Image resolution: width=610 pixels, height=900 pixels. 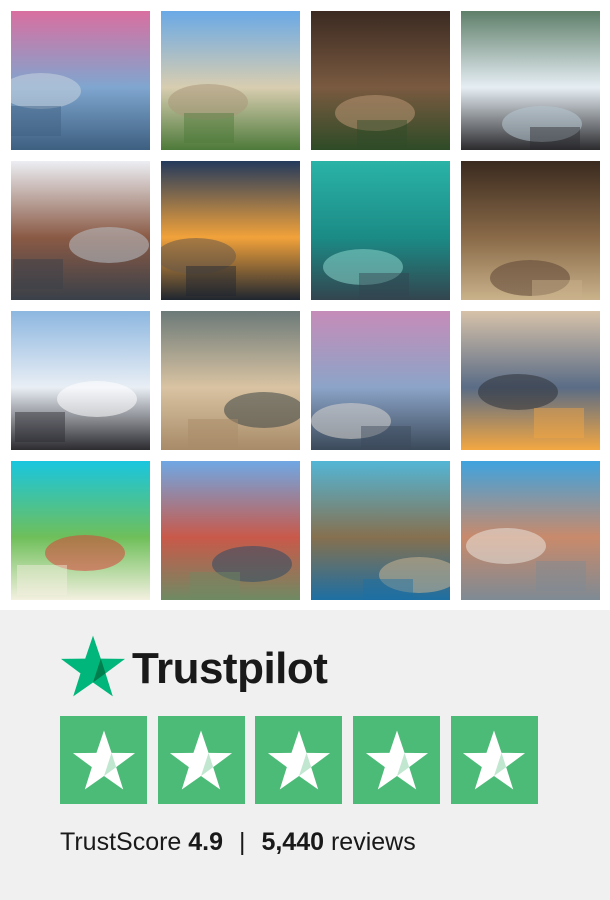 What do you see at coordinates (293, 842) in the screenshot?
I see `reviews-count: 5,440` at bounding box center [293, 842].